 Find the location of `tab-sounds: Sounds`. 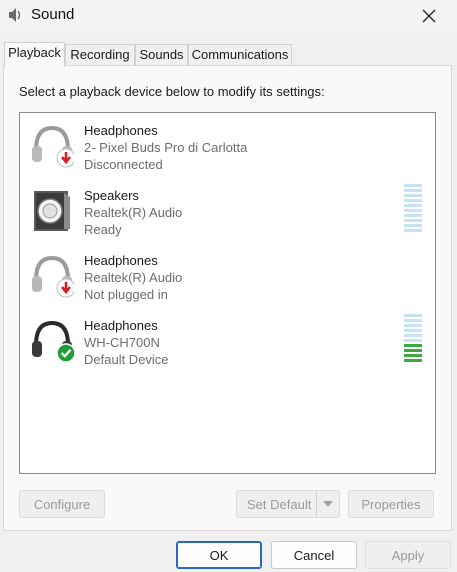

tab-sounds: Sounds is located at coordinates (161, 54).